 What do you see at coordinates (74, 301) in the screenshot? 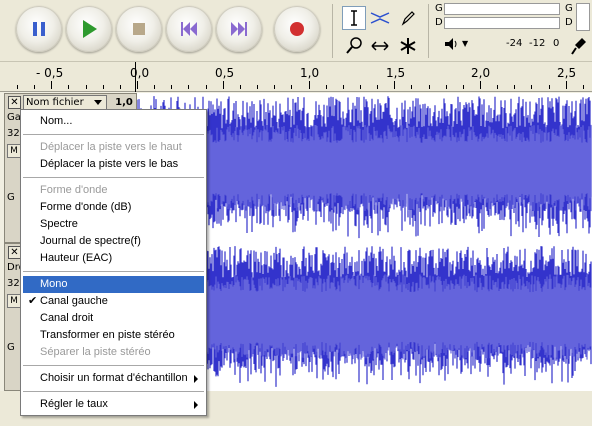
I see `menu-item-label: Canal gauche` at bounding box center [74, 301].